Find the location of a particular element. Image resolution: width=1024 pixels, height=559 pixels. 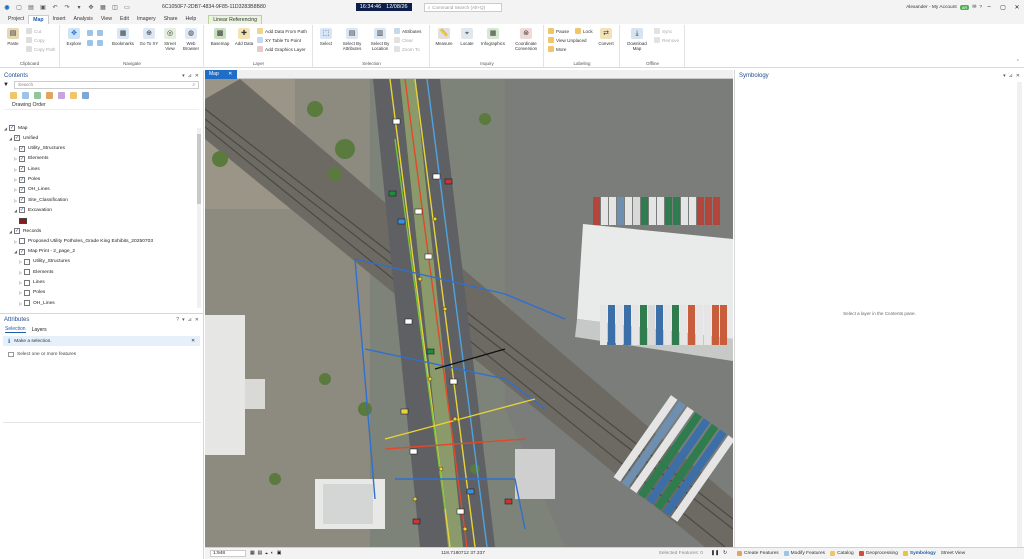

extra-icon-4: ▭ is located at coordinates (127, 7).